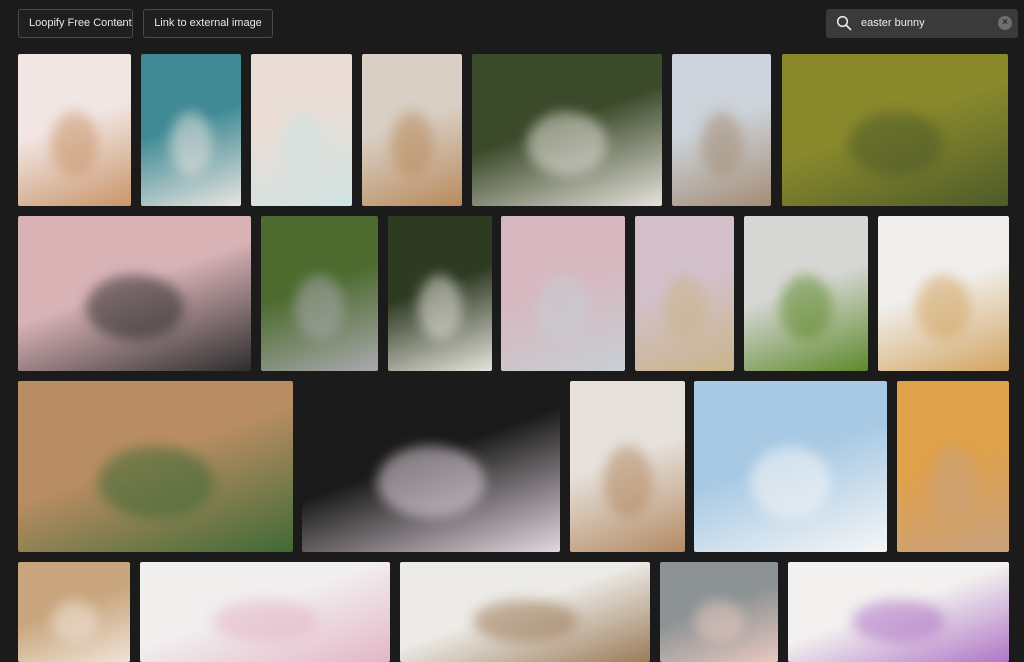 This screenshot has width=1024, height=662. Describe the element at coordinates (844, 23) in the screenshot. I see `search-icon` at that location.